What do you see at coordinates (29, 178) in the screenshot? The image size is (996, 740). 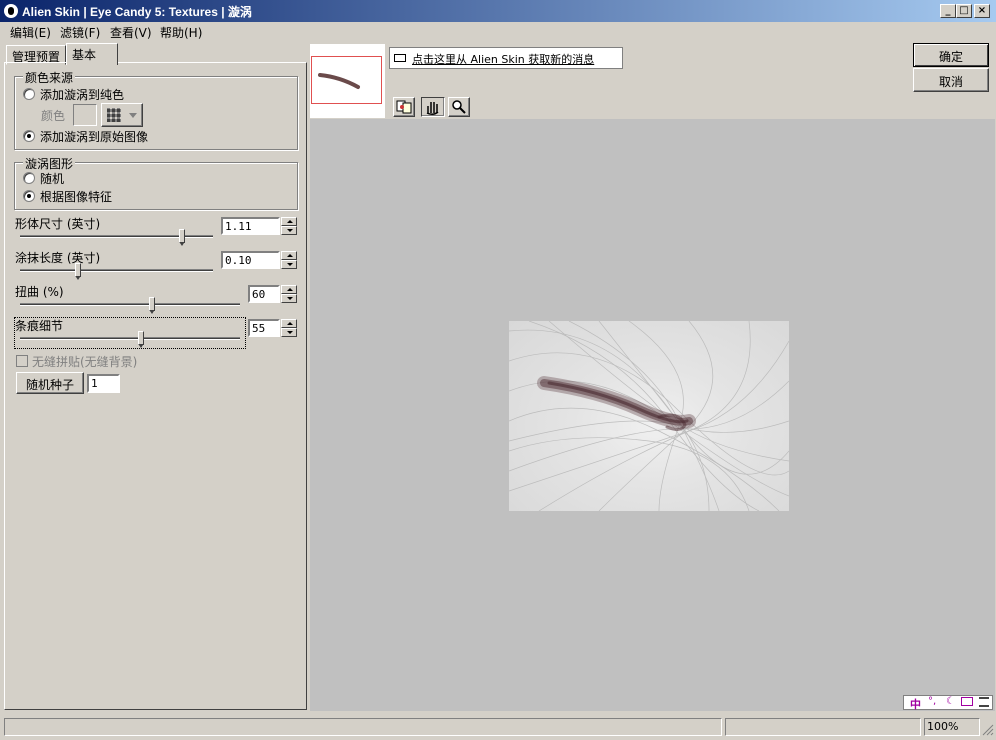 I see `radio-random` at bounding box center [29, 178].